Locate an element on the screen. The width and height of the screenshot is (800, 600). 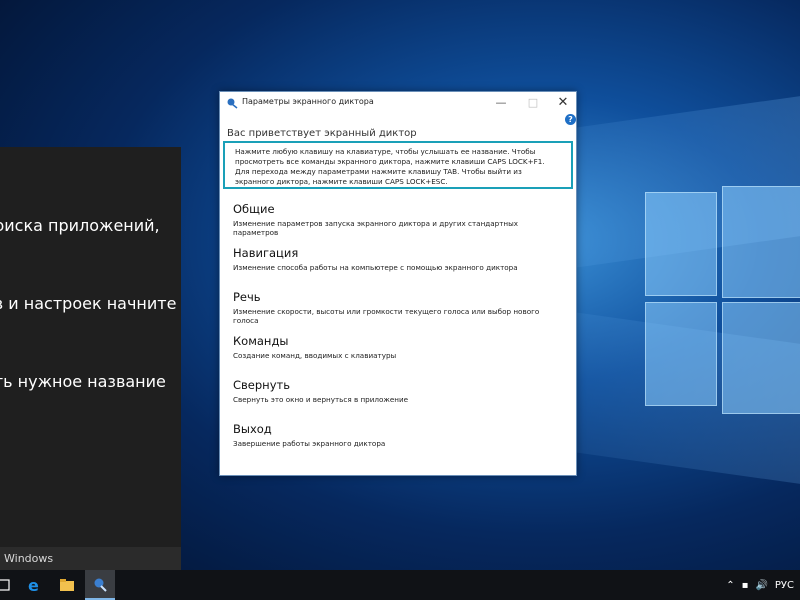
section-desc: Завершение работы экранного диктора is located at coordinates (309, 443).